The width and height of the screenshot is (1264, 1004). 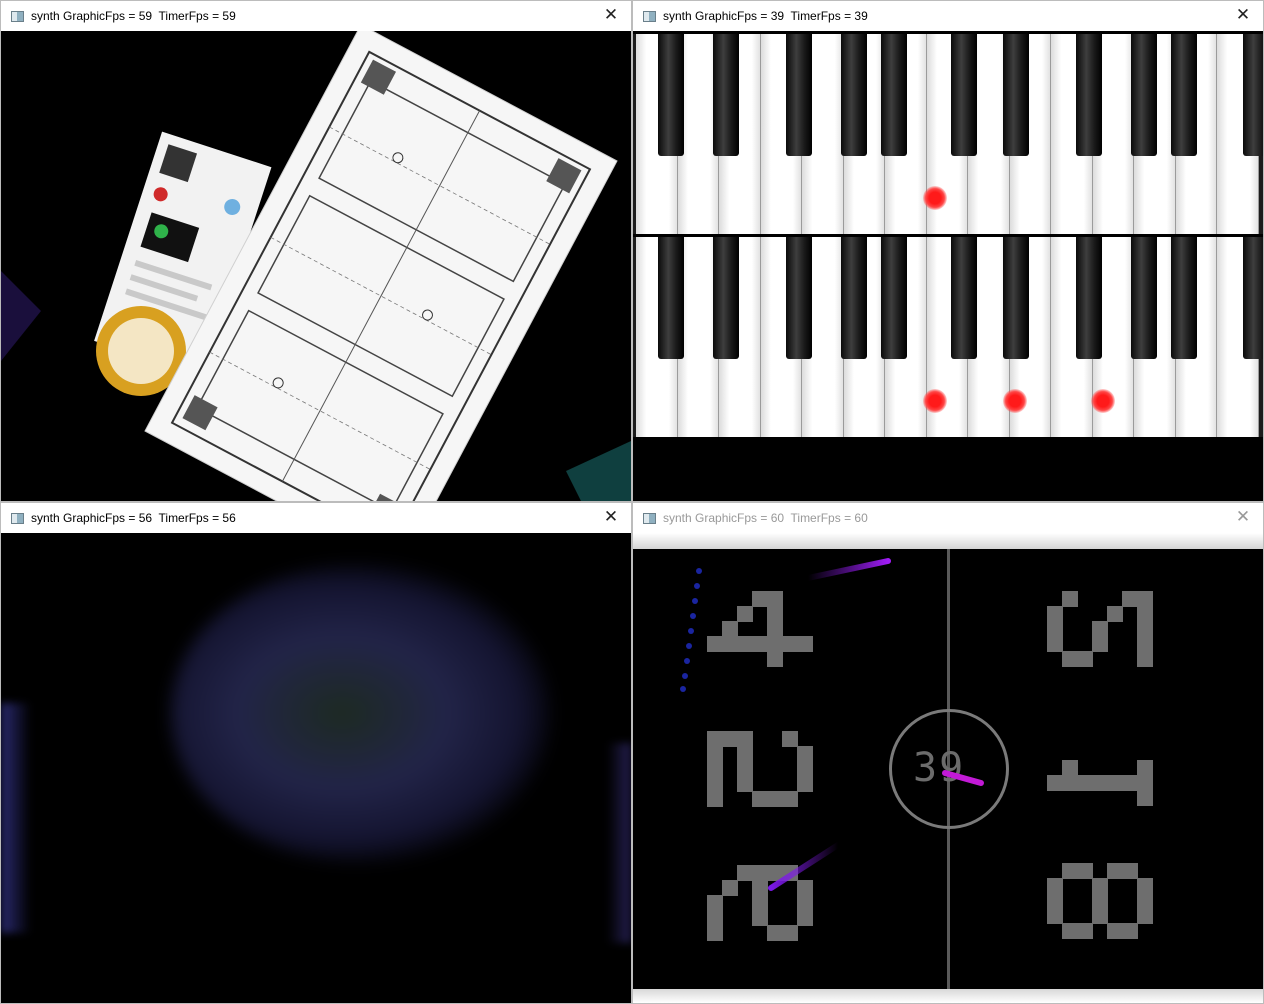 What do you see at coordinates (948, 16) in the screenshot?
I see `title-bar: synth GraphicFps = 39 TimerFps = 39 ✕` at bounding box center [948, 16].